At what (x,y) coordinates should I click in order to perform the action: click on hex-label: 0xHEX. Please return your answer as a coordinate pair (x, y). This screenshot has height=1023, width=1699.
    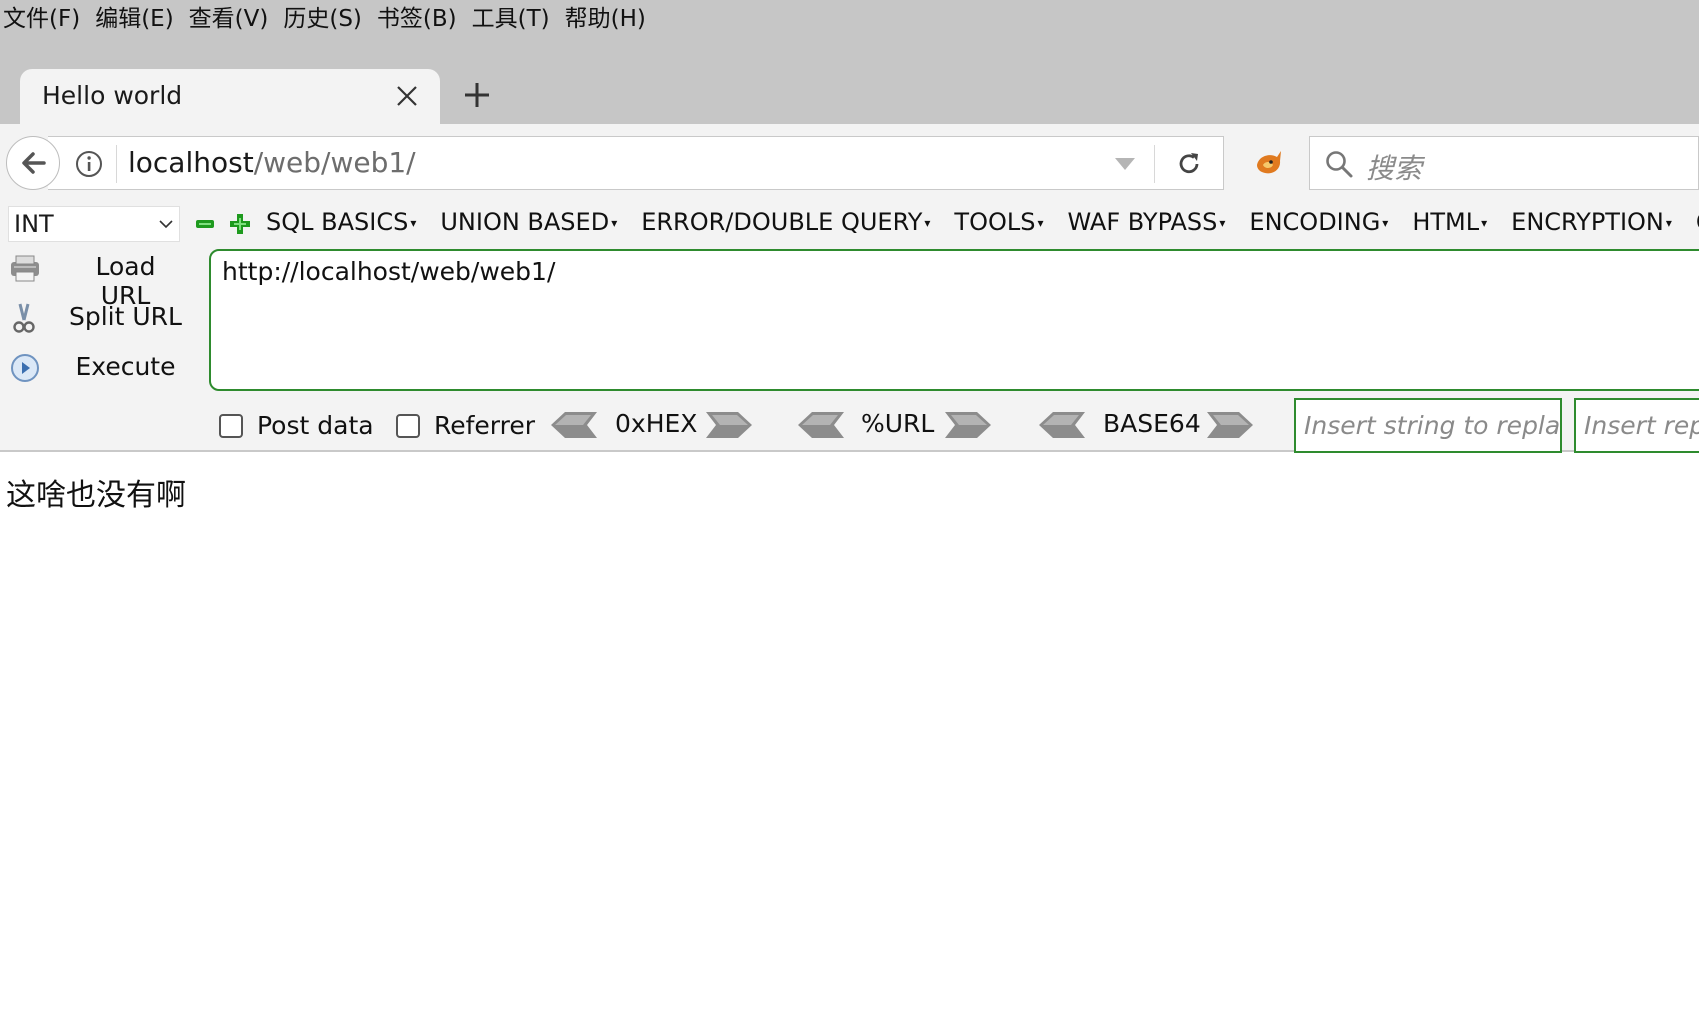
    Looking at the image, I should click on (656, 423).